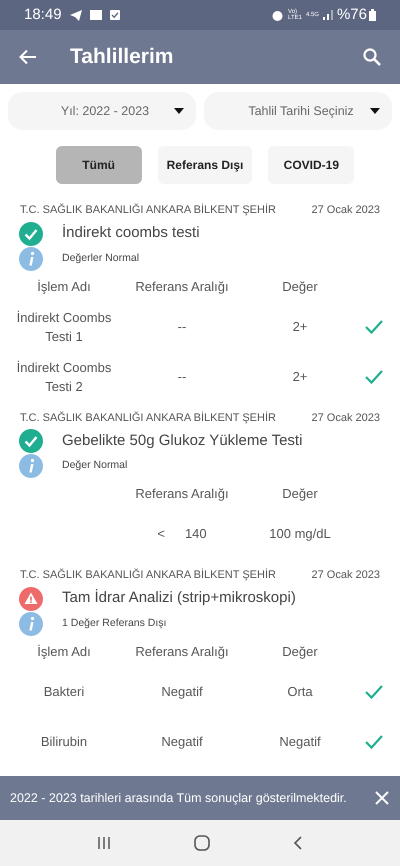 This screenshot has width=400, height=866. Describe the element at coordinates (64, 691) in the screenshot. I see `table-cell: Bakteri` at that location.